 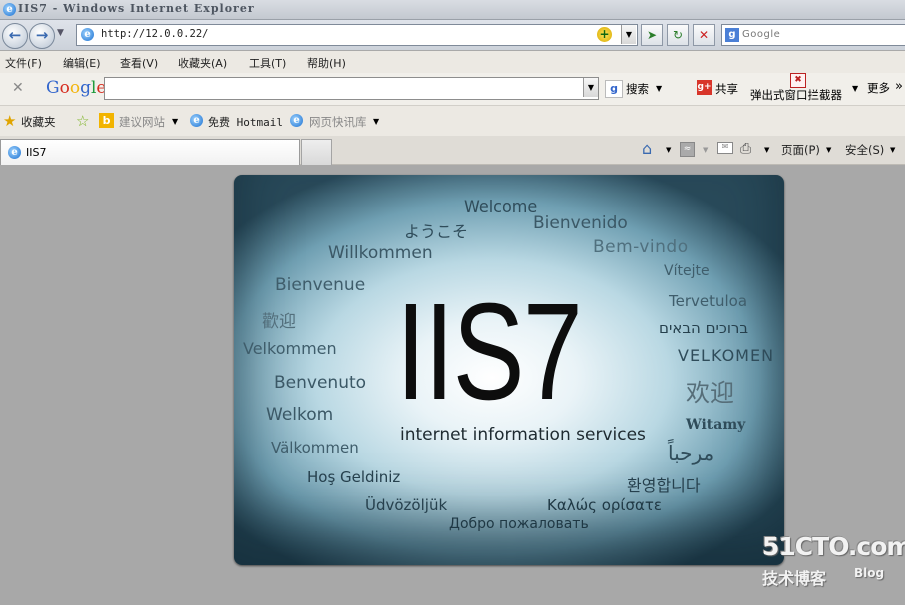 What do you see at coordinates (828, 150) in the screenshot?
I see `page-menu-dropdown-icon: ▼` at bounding box center [828, 150].